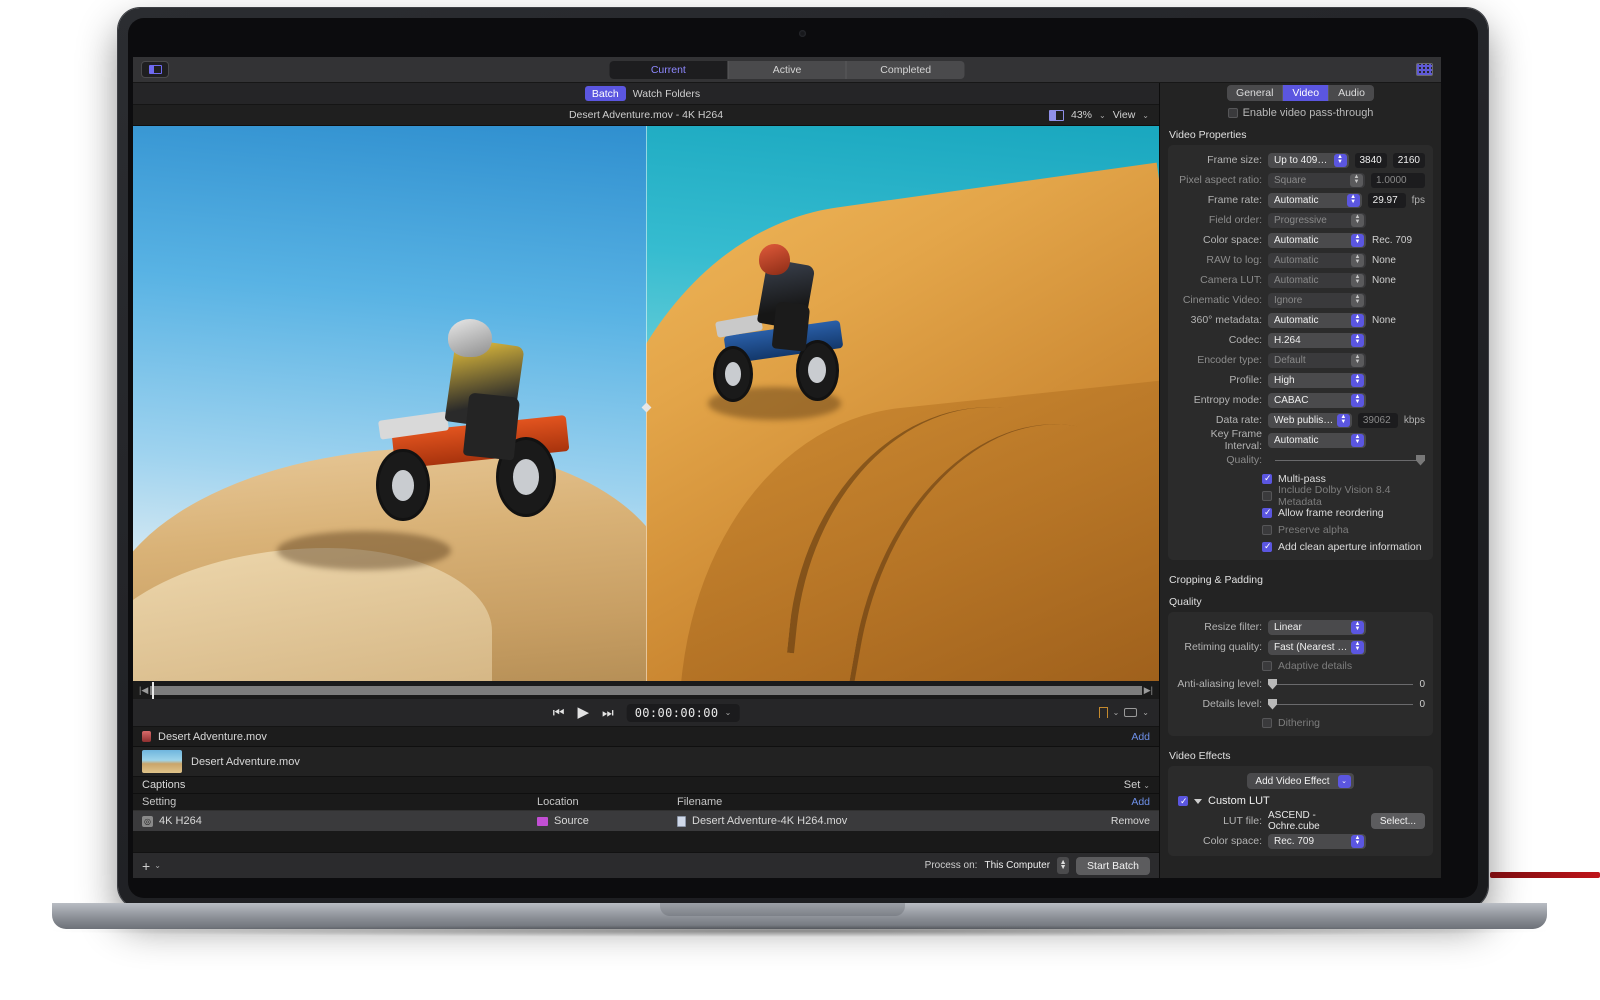 Image resolution: width=1600 pixels, height=1000 pixels. Describe the element at coordinates (1357, 240) in the screenshot. I see `color-space-stepper: ▲ ▼` at that location.